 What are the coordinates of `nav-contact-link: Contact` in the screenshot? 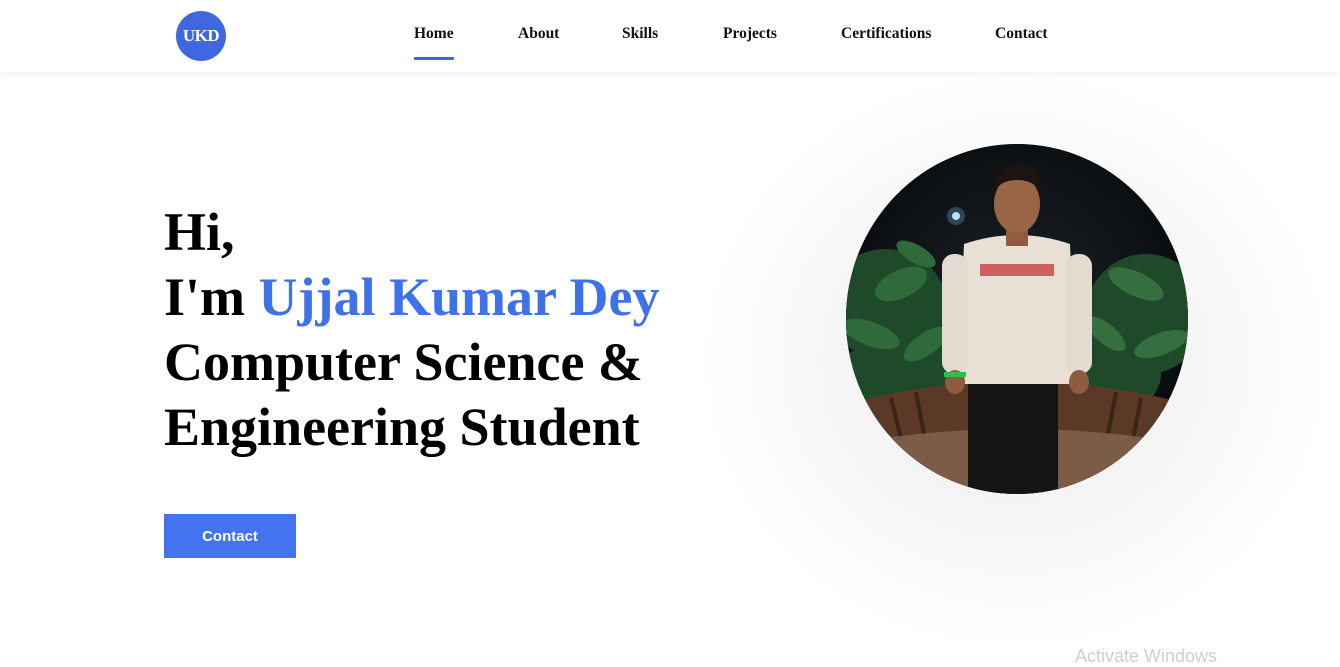 It's located at (1021, 36).